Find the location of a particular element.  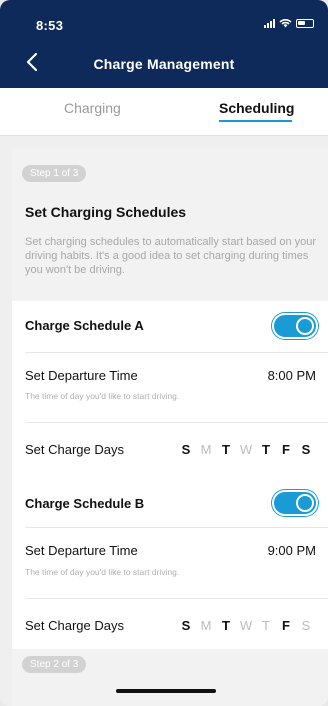

wifi-icon is located at coordinates (285, 23).